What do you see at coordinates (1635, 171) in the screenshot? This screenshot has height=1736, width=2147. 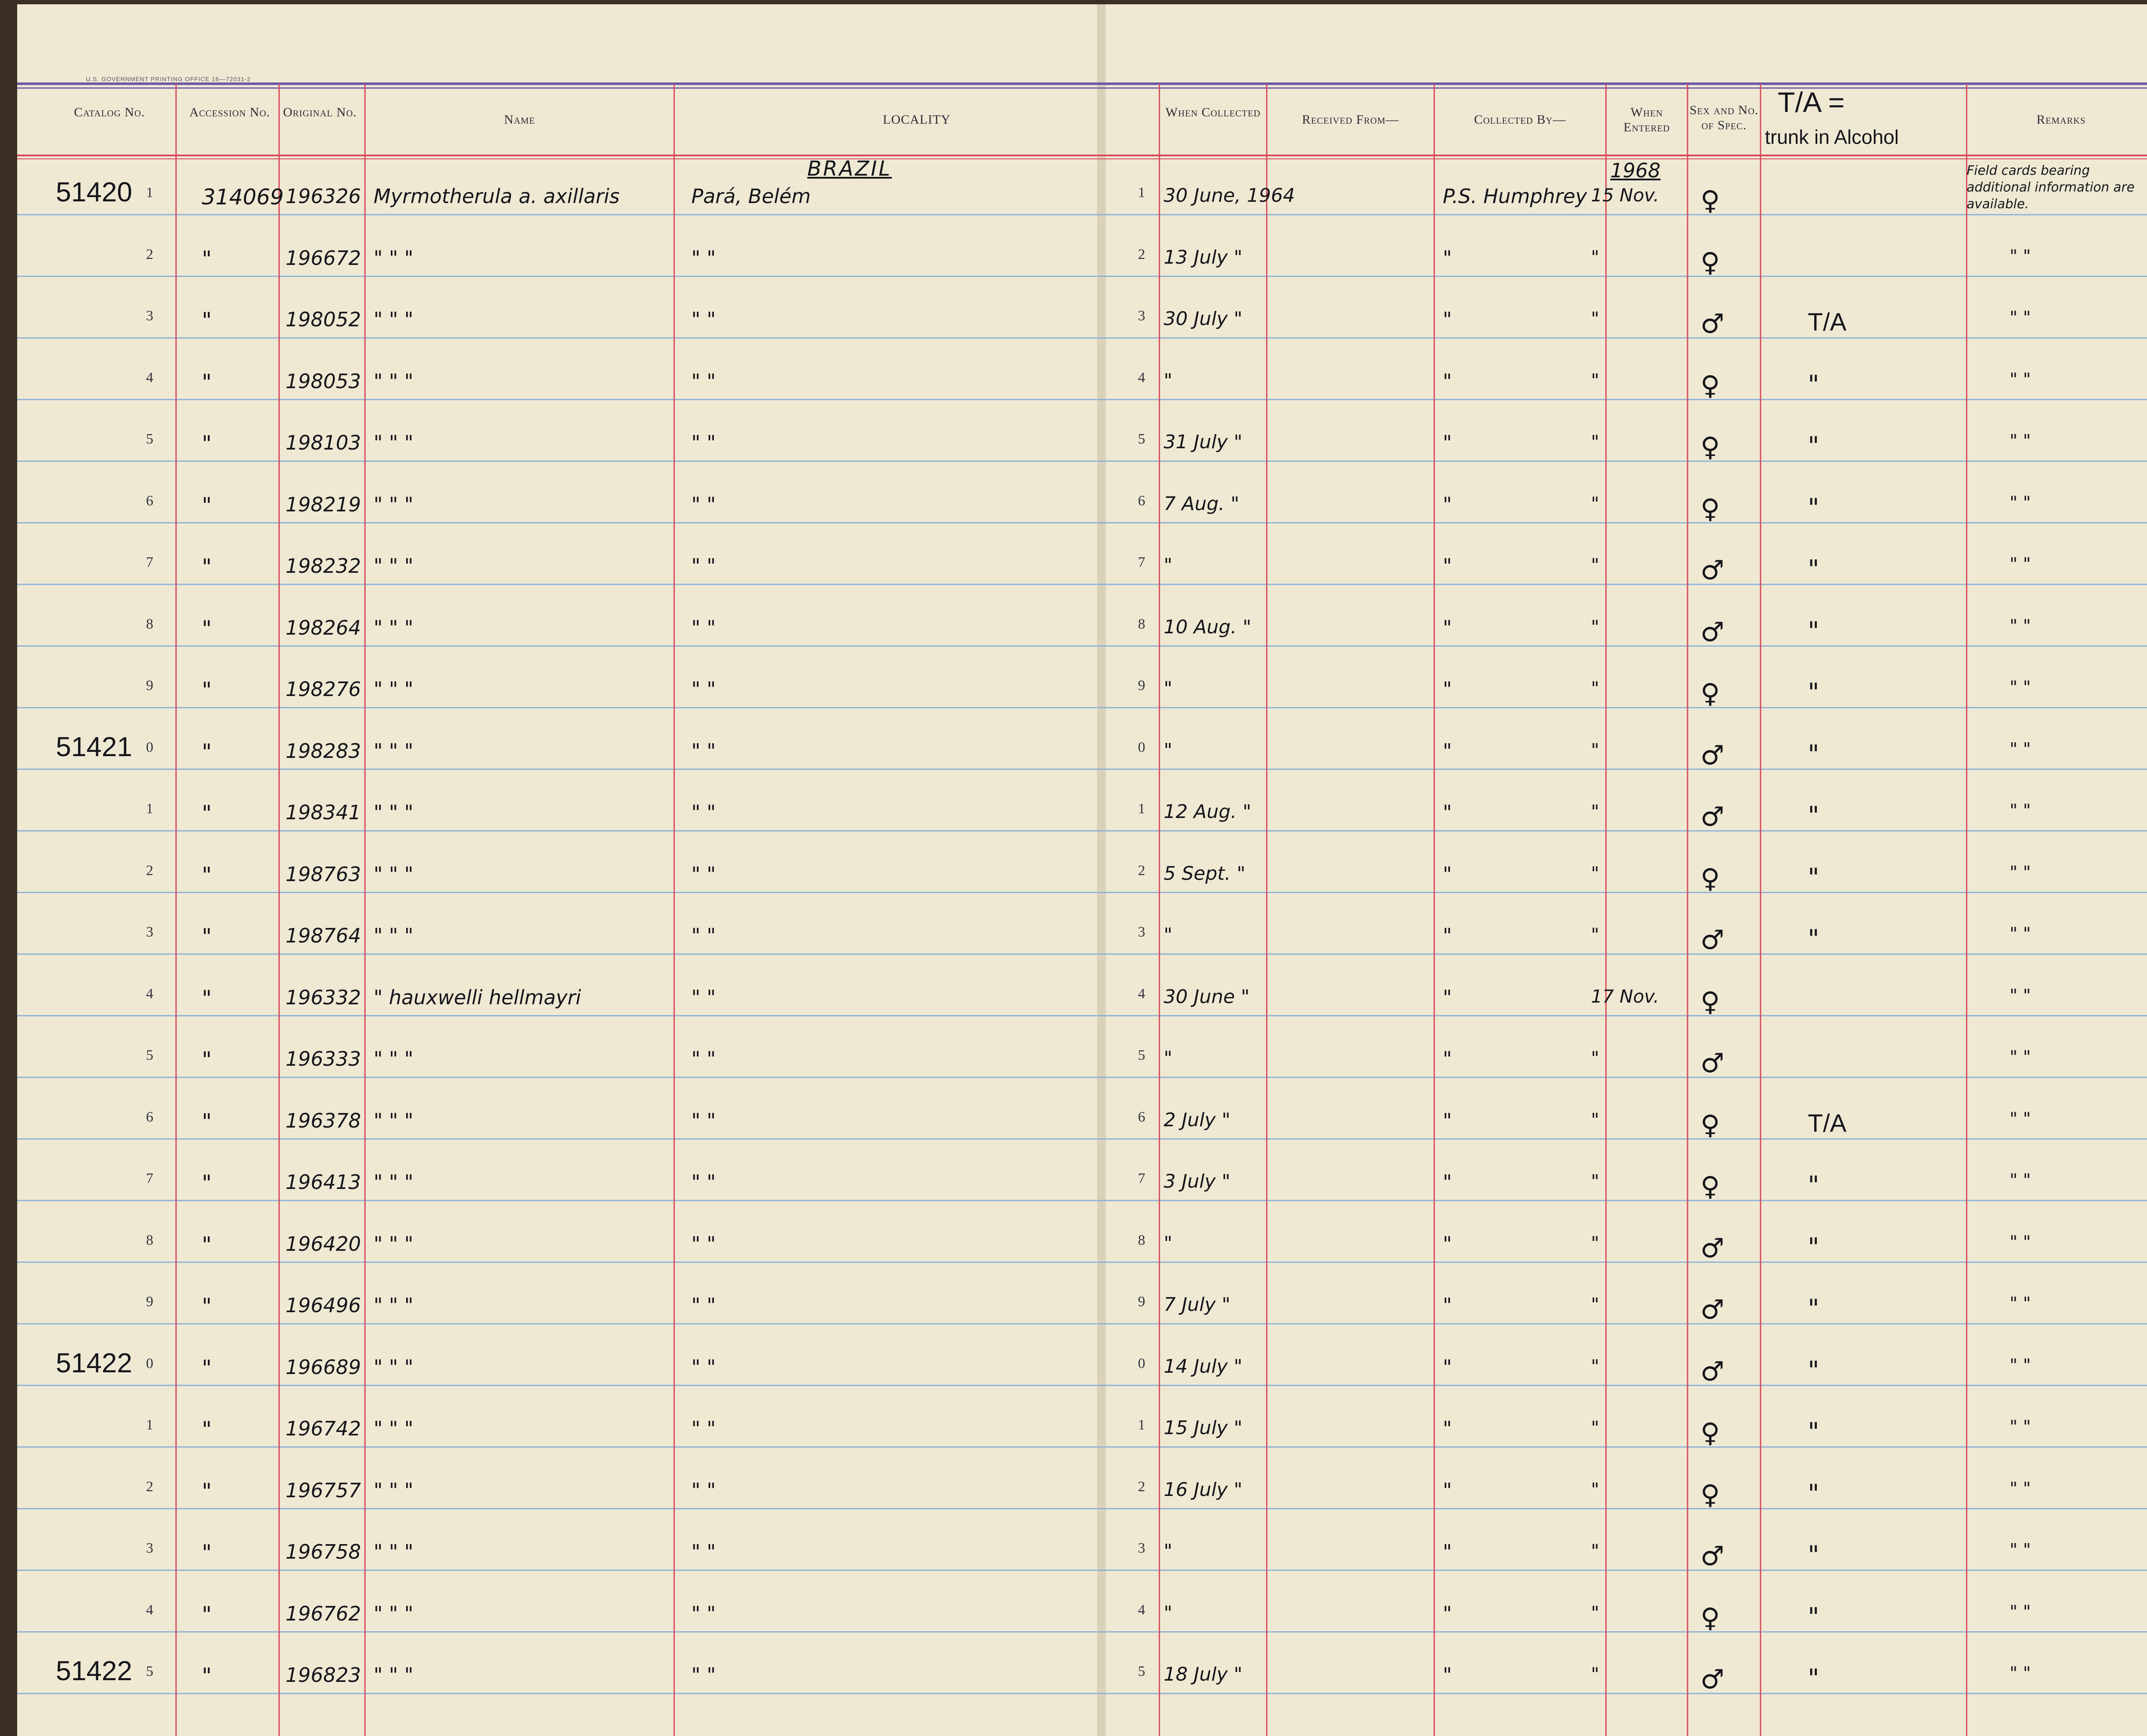 I see `year-heading: 1968` at bounding box center [1635, 171].